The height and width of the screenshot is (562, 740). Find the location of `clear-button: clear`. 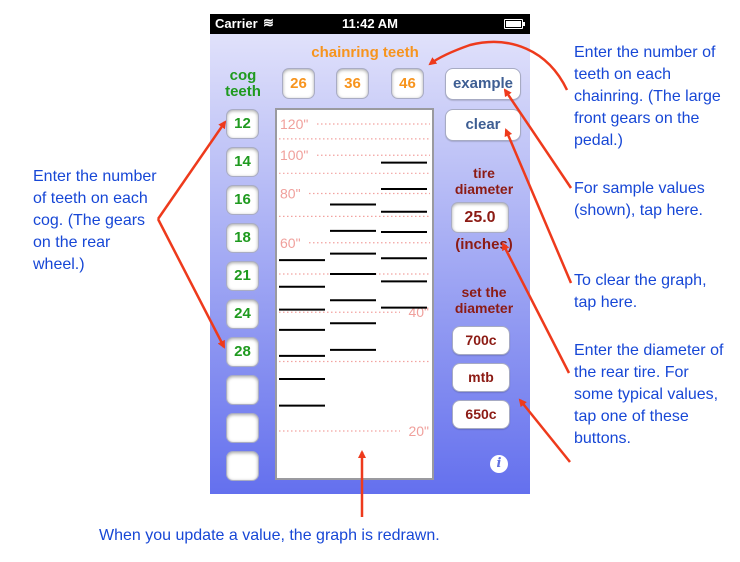

clear-button: clear is located at coordinates (483, 125).